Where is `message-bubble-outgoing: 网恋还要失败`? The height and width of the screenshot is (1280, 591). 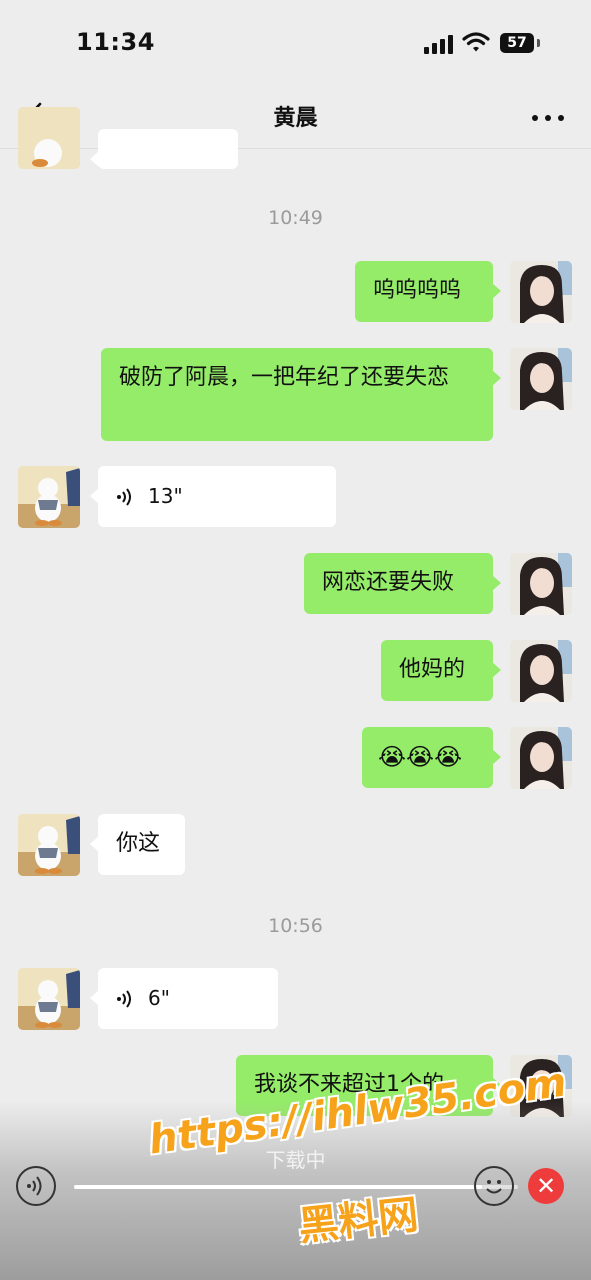
message-bubble-outgoing: 网恋还要失败 is located at coordinates (402, 583).